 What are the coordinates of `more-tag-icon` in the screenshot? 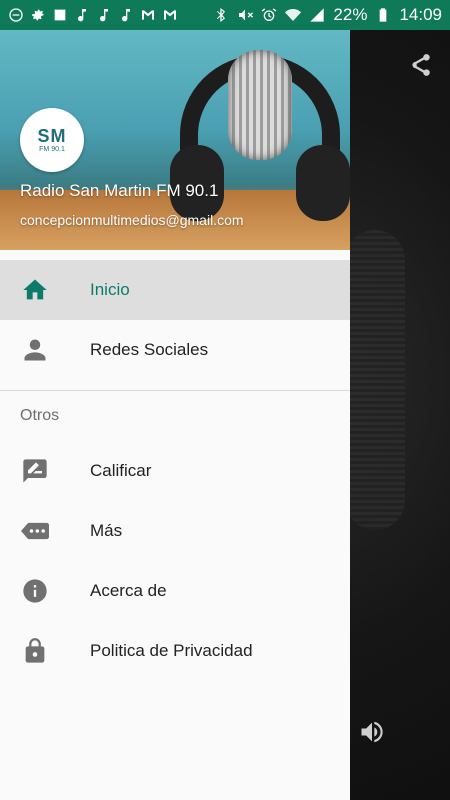 It's located at (35, 531).